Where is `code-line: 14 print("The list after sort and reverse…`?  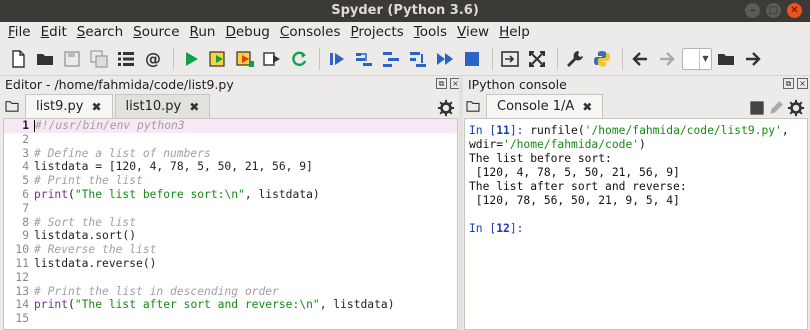 code-line: 14 print("The list after sort and reverse… is located at coordinates (230, 305).